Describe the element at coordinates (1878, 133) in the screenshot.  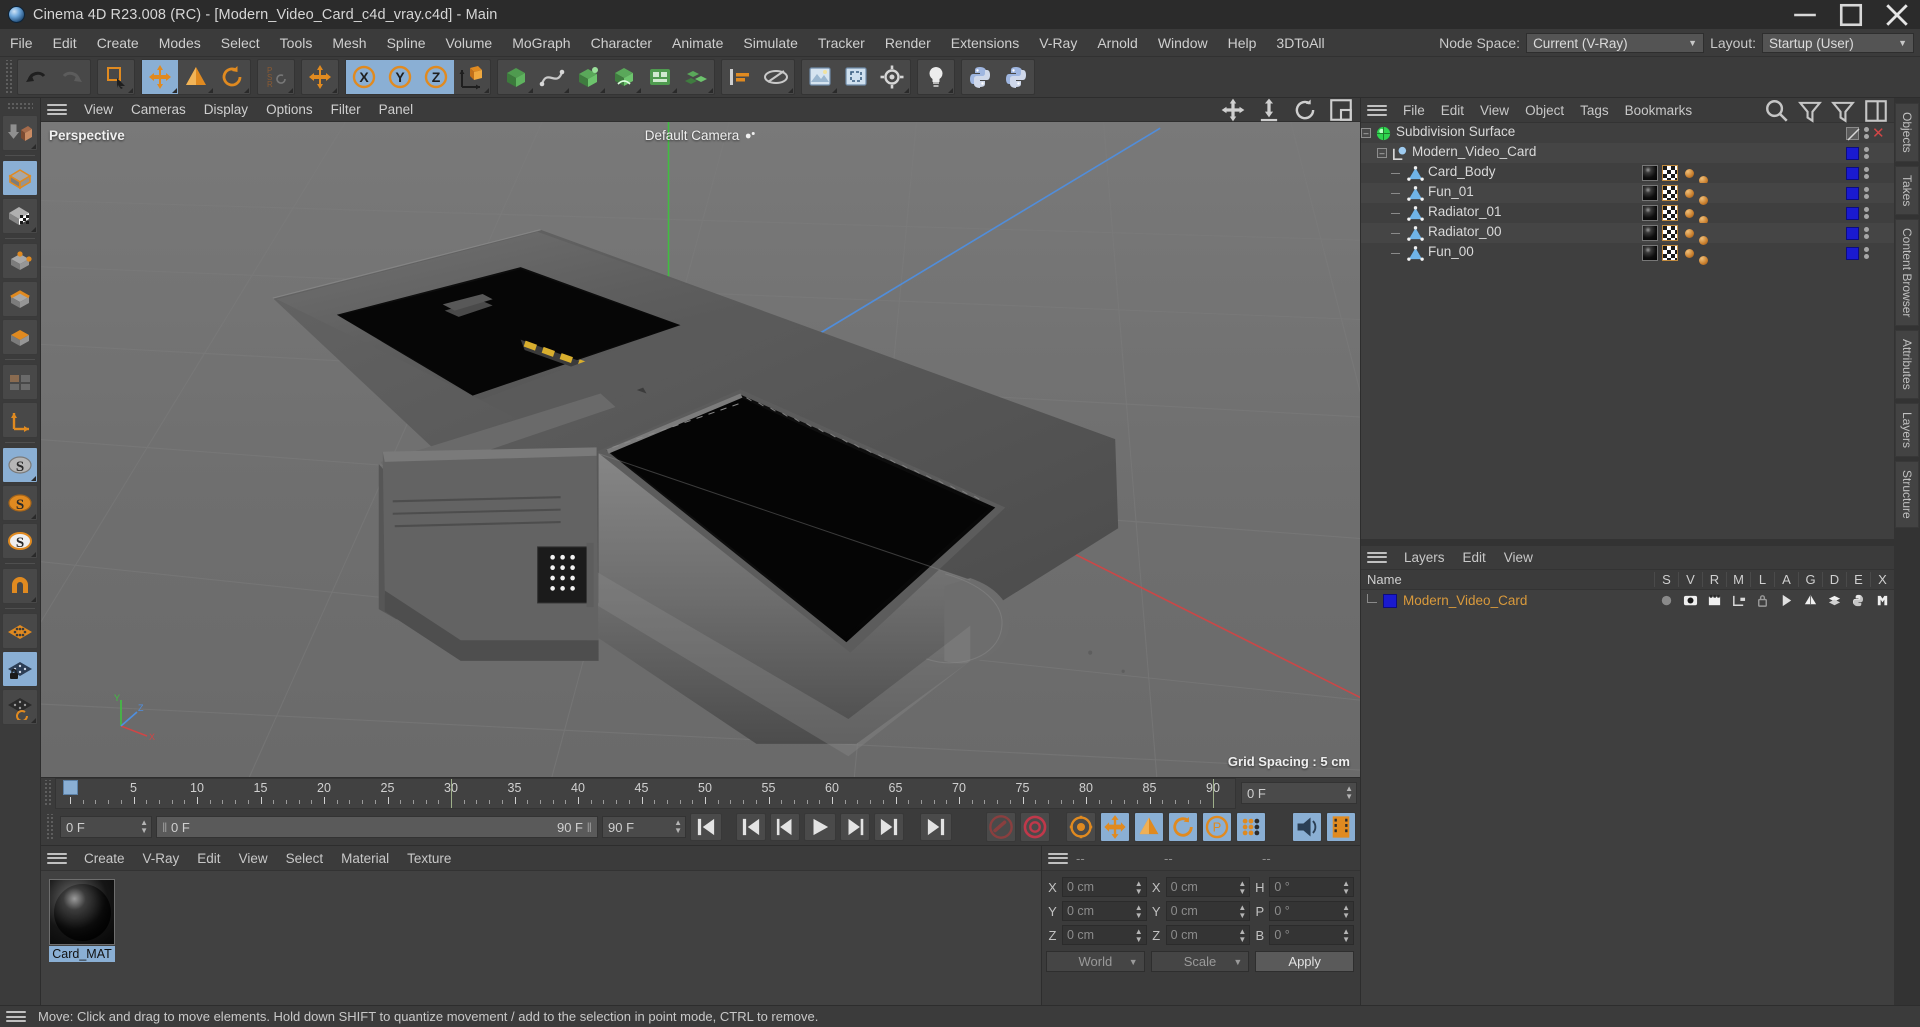
I see `remove-icon: ✕` at that location.